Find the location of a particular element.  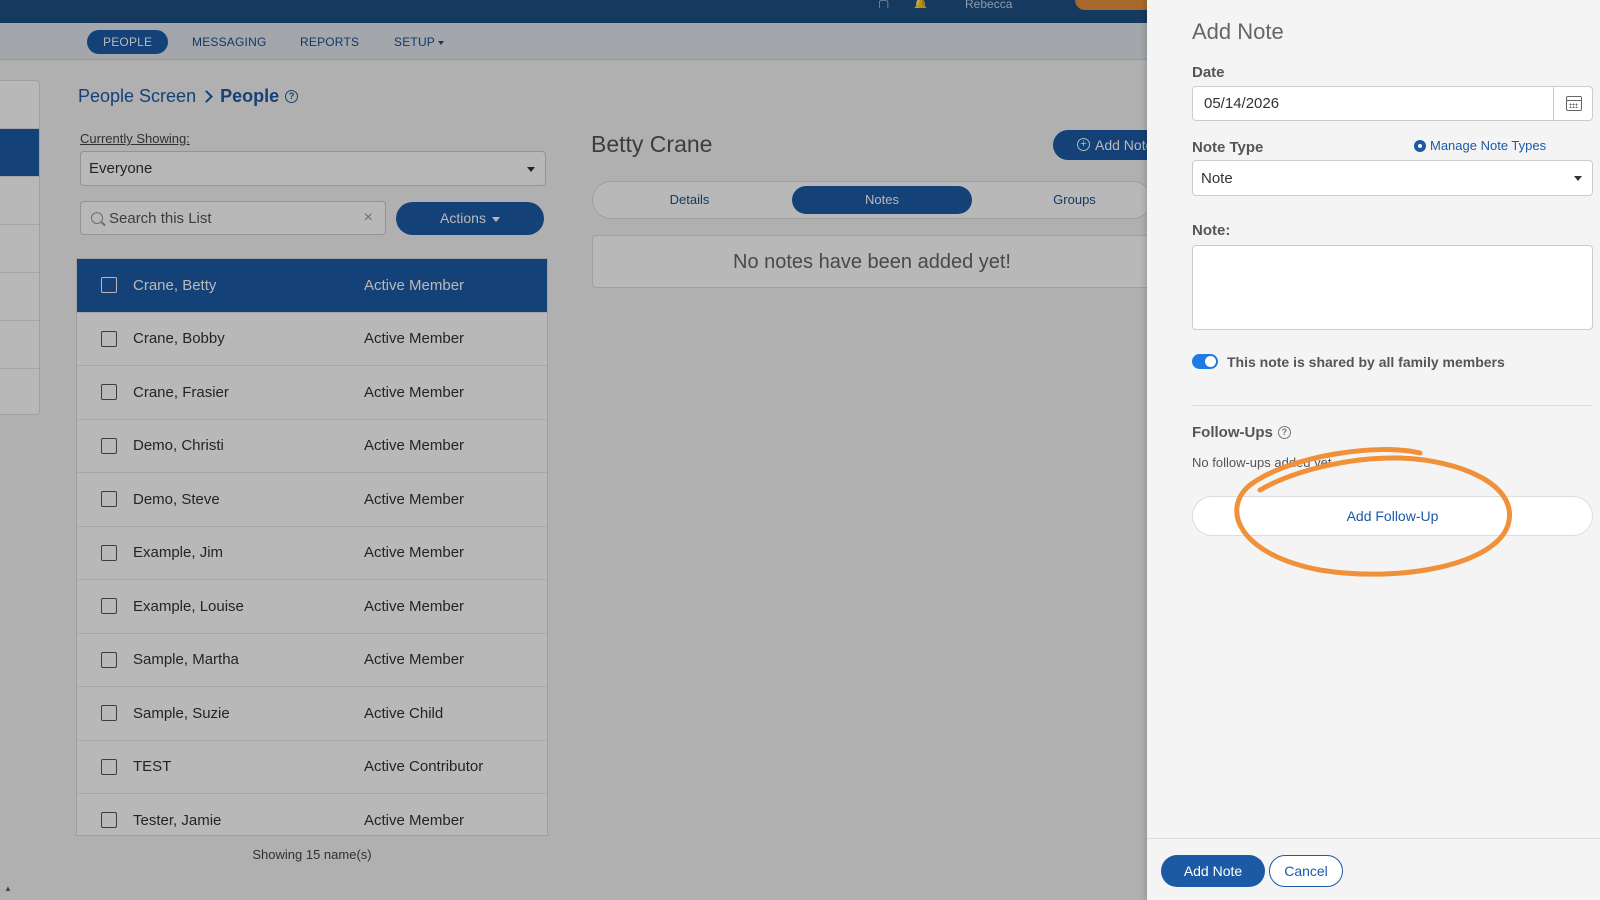

calendar-button is located at coordinates (1573, 103).